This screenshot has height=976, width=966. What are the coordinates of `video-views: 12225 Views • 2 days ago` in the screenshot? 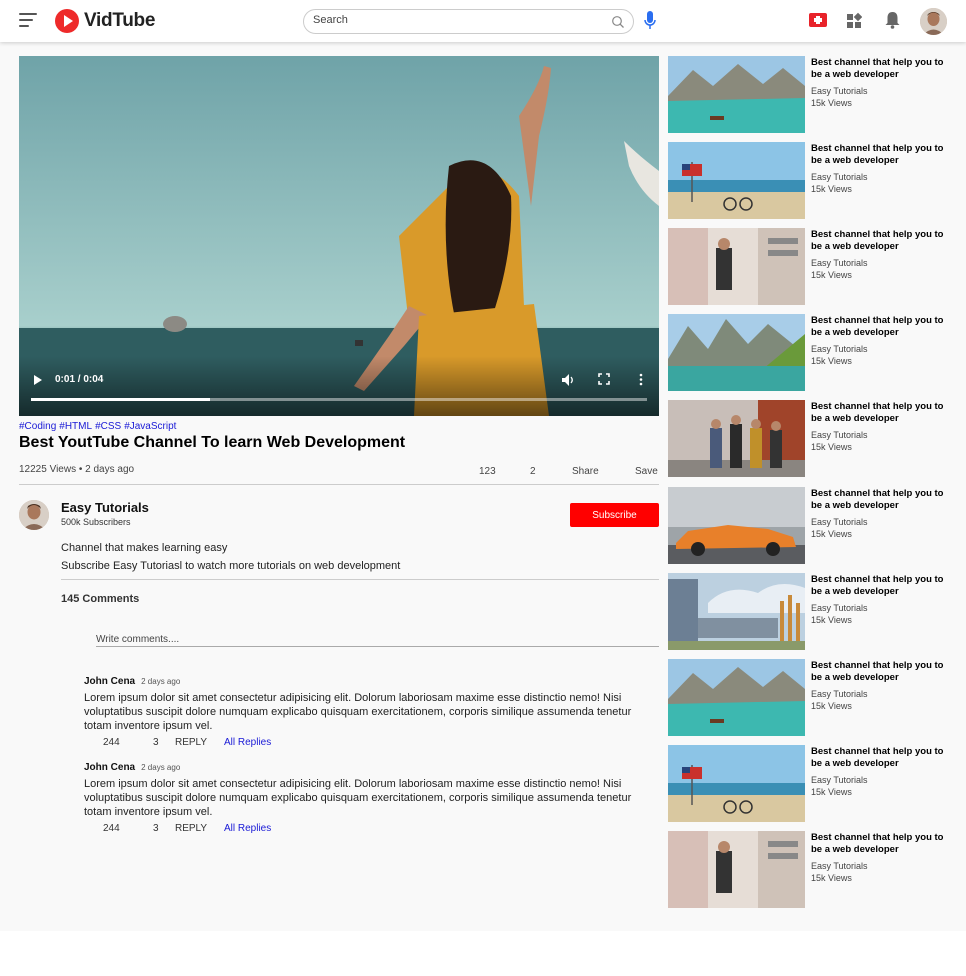 It's located at (77, 469).